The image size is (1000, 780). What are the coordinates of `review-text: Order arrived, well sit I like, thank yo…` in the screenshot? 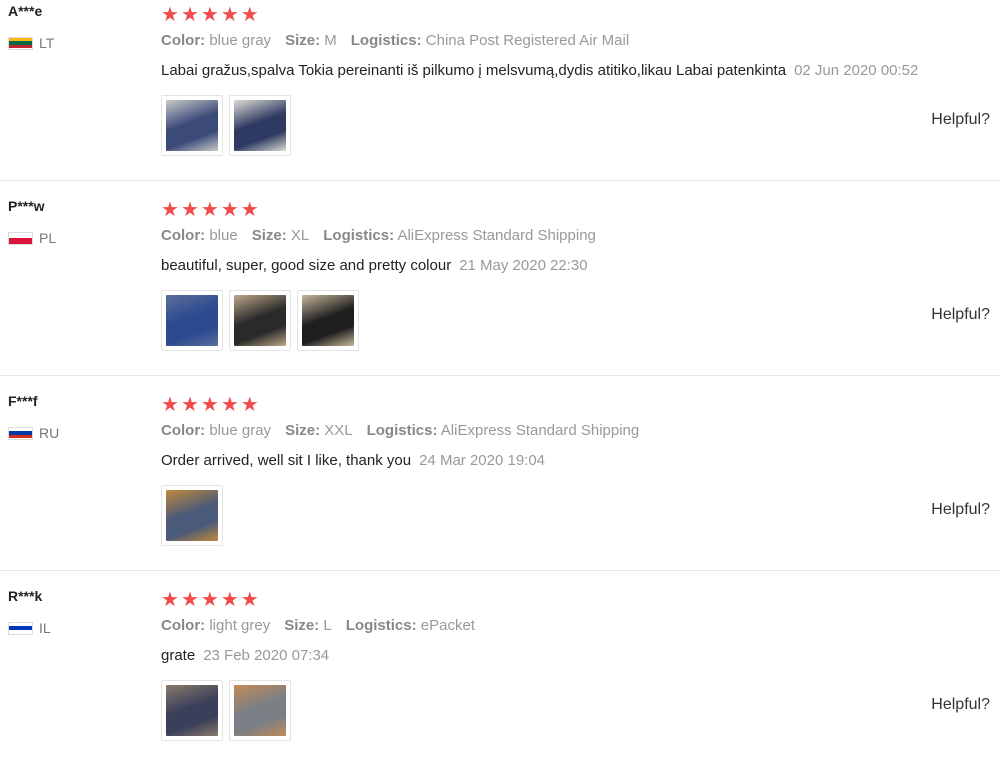 It's located at (286, 460).